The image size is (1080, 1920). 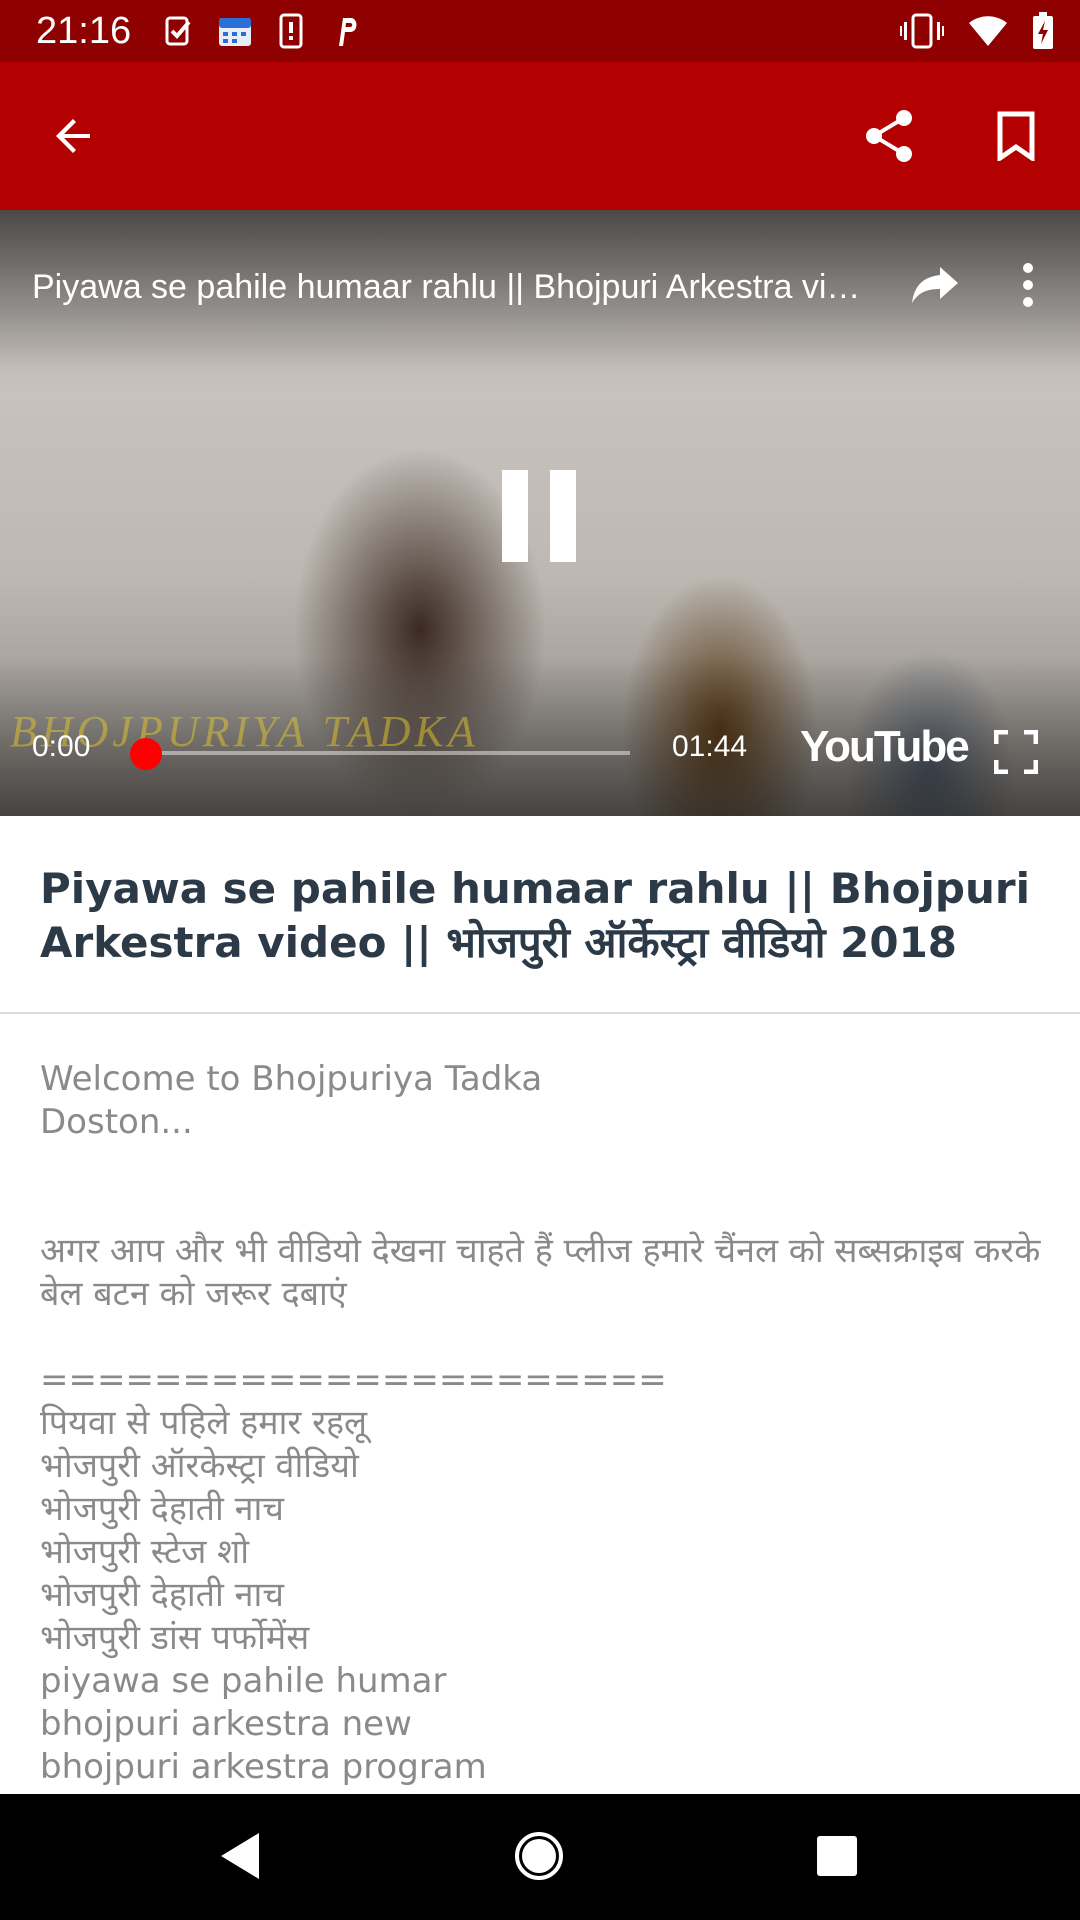 What do you see at coordinates (539, 516) in the screenshot?
I see `pause-button` at bounding box center [539, 516].